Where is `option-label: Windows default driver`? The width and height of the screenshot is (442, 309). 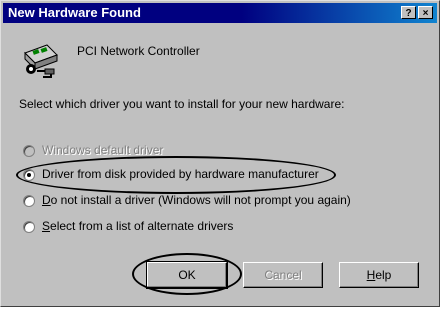
option-label: Windows default driver is located at coordinates (103, 150).